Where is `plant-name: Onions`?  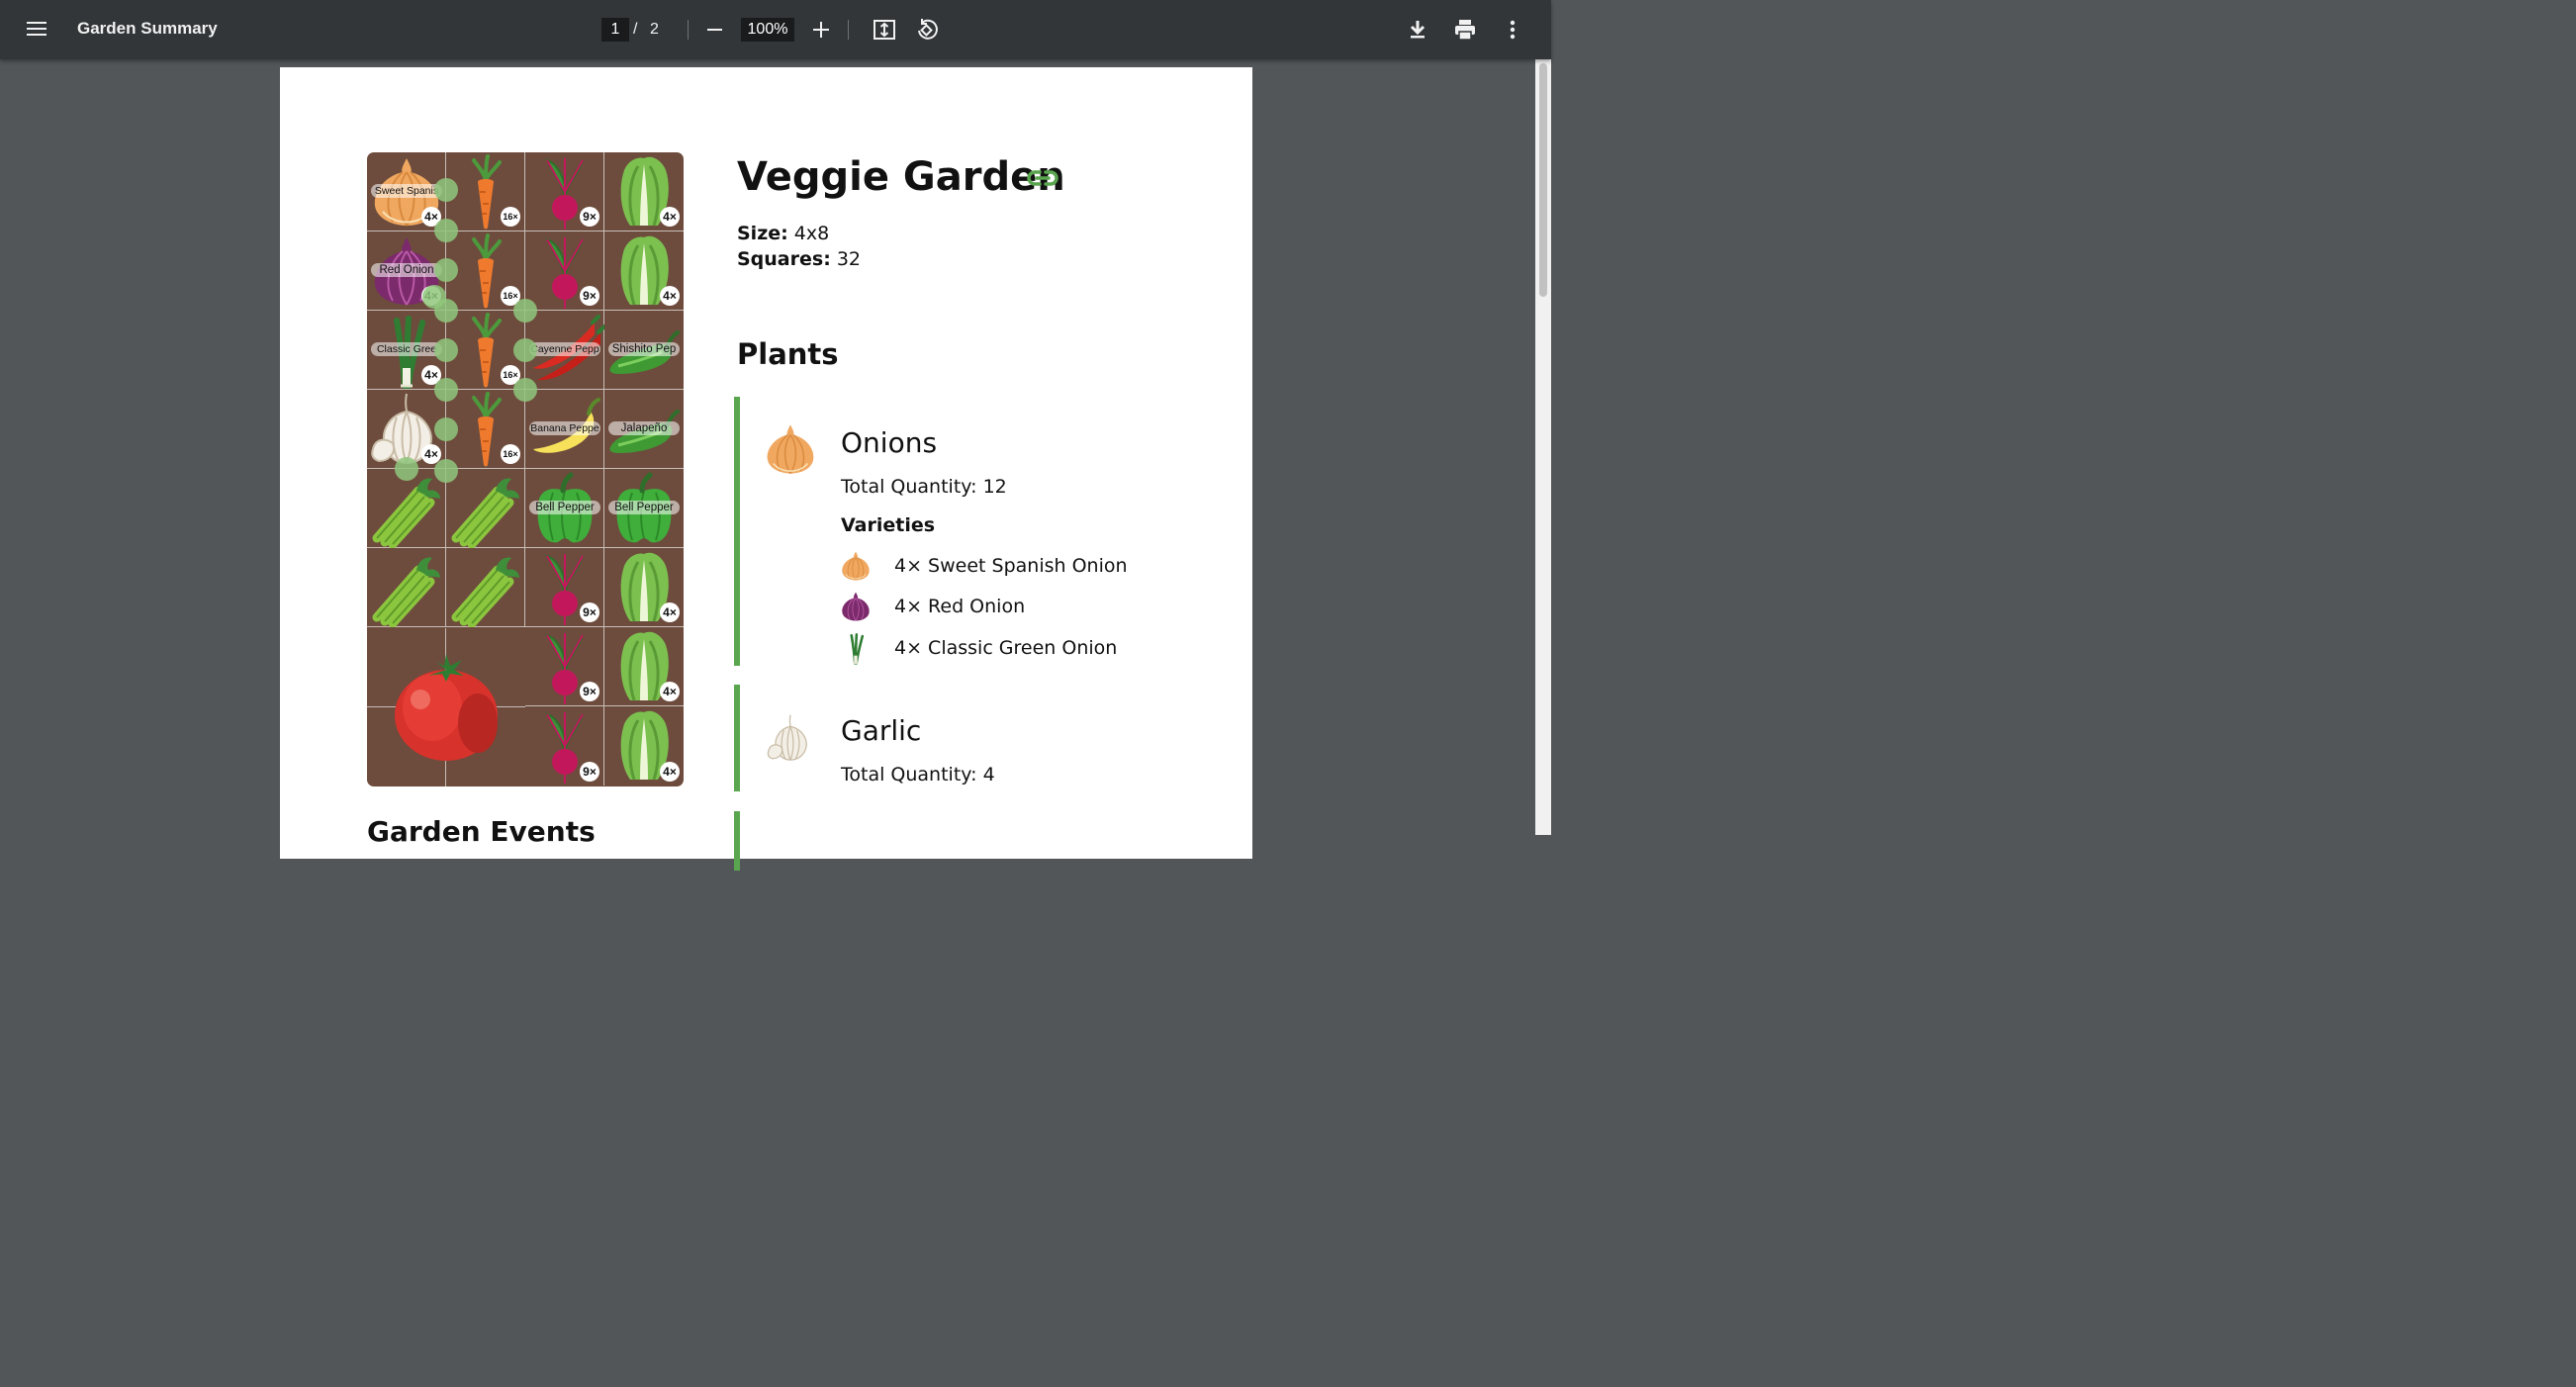
plant-name: Onions is located at coordinates (890, 443).